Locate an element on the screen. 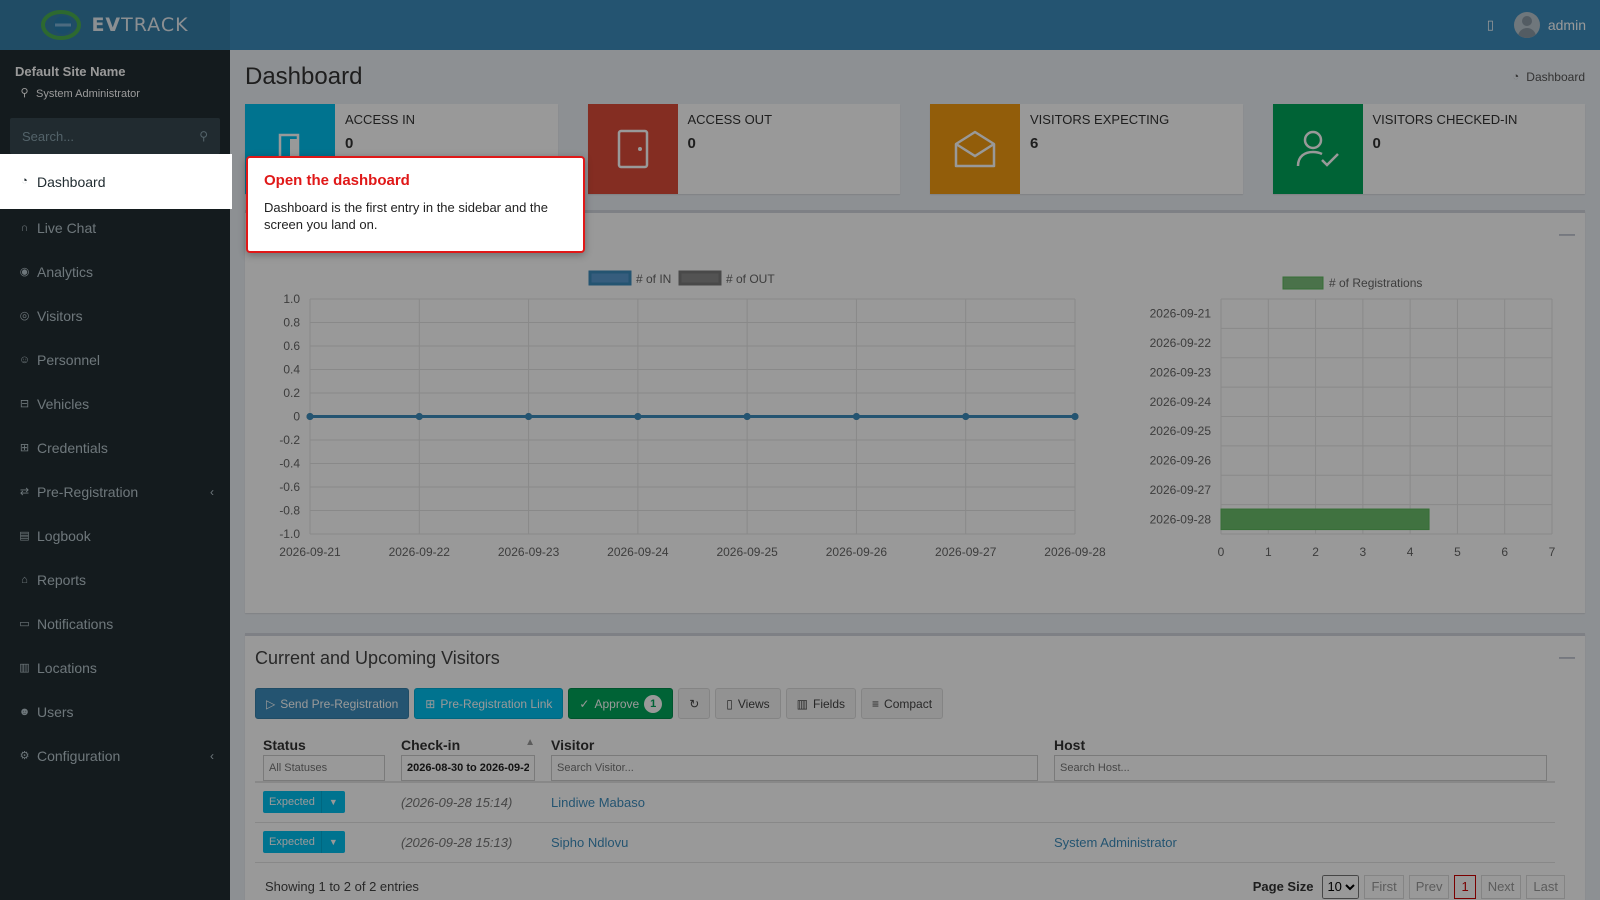 This screenshot has height=900, width=1600. sidebar-item-credentials: ⊞ Credentials is located at coordinates (115, 448).